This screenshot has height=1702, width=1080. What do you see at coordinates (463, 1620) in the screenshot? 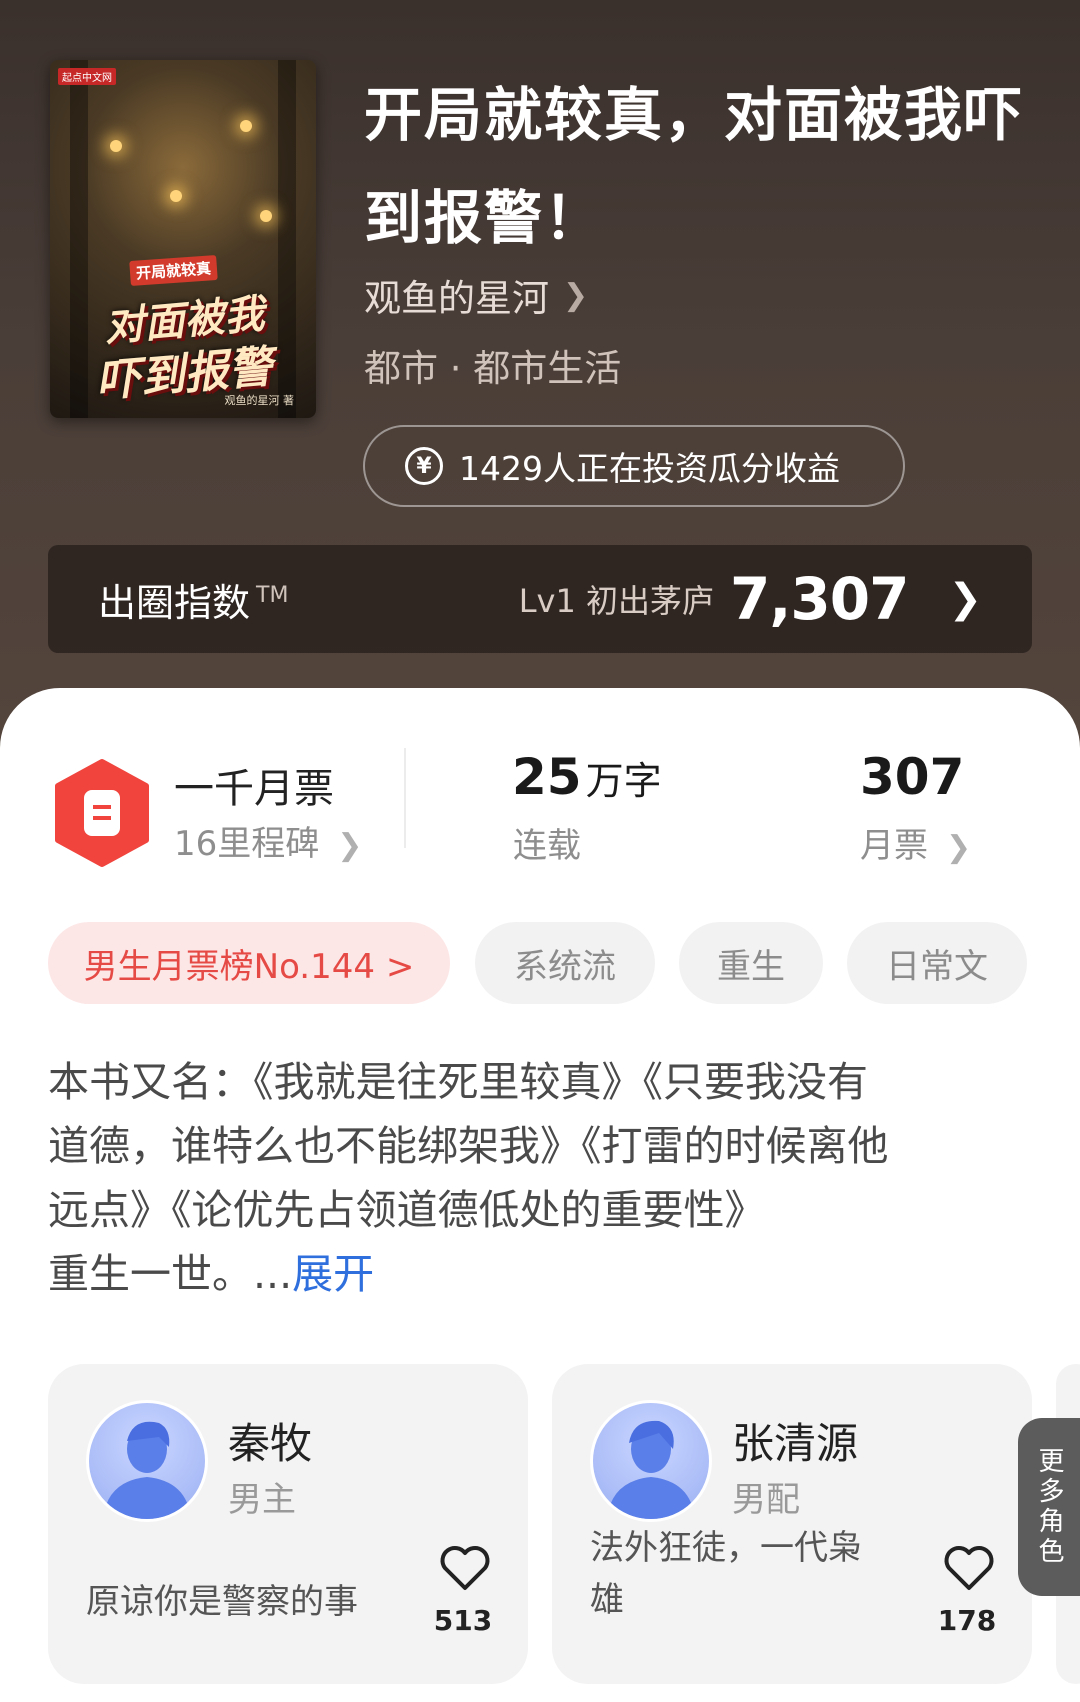
I see `like-count: 513` at bounding box center [463, 1620].